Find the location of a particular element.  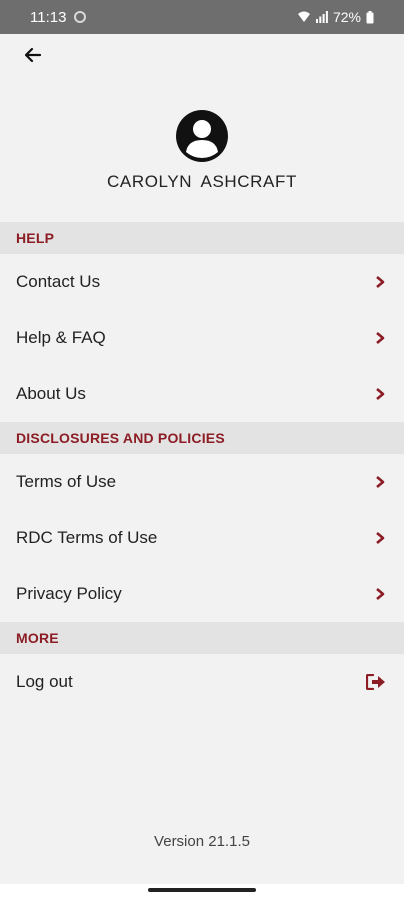

logout-icon is located at coordinates (375, 682).